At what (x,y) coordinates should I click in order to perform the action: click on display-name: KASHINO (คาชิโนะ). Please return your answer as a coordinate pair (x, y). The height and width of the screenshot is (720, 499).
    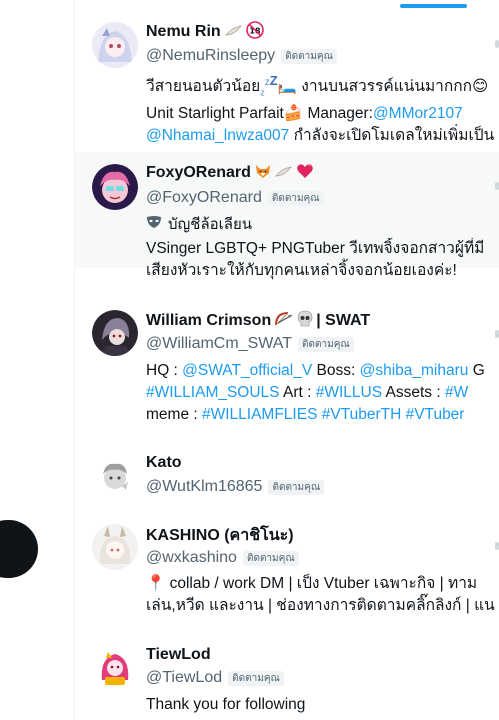
    Looking at the image, I should click on (220, 535).